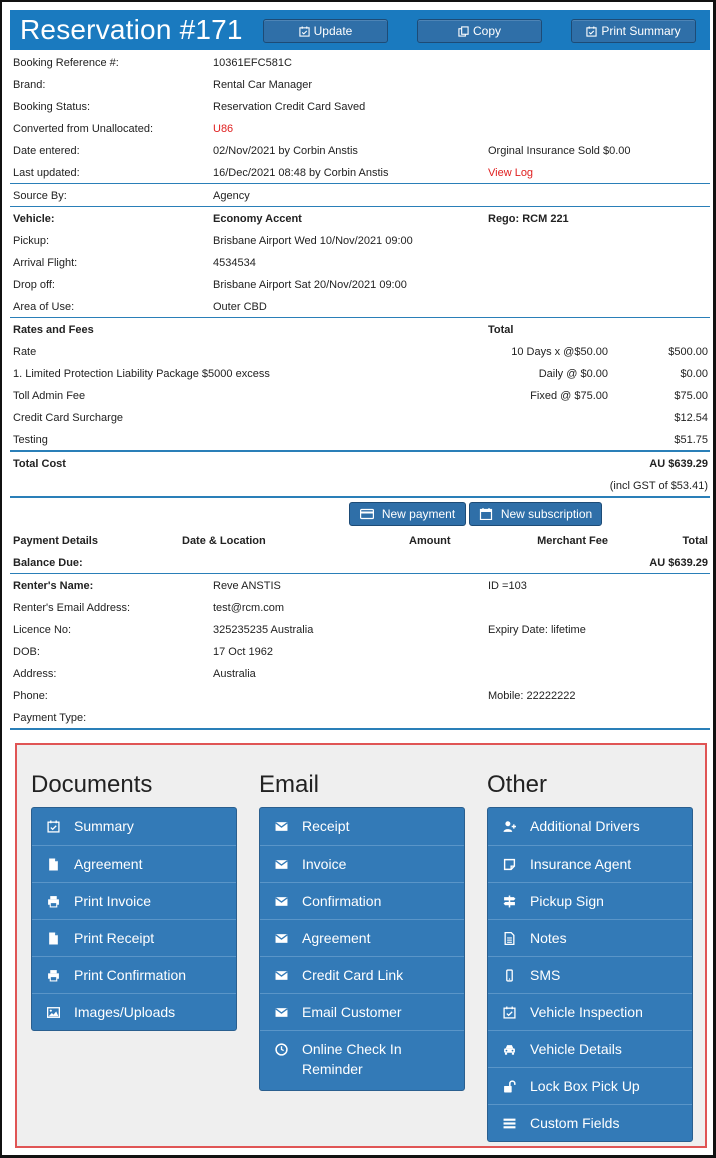  I want to click on dropoff-value: Brisbane Airport Sat 20/Nov/2021 09:00, so click(310, 285).